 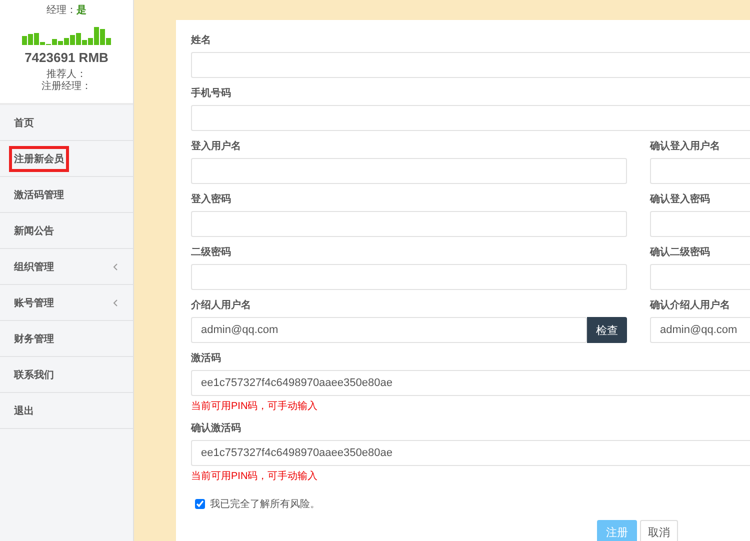 What do you see at coordinates (685, 147) in the screenshot?
I see `field-label: 确认登入用户名` at bounding box center [685, 147].